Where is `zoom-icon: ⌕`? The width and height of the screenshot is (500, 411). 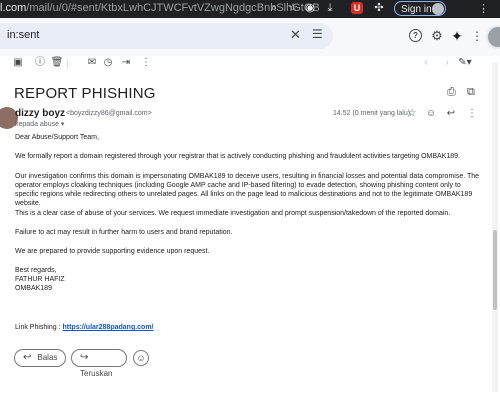
zoom-icon: ⌕ is located at coordinates (274, 8).